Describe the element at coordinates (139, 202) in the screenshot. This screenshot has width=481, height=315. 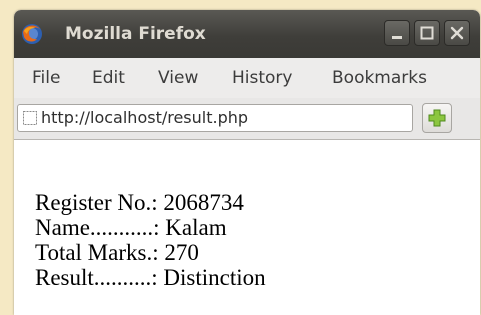
I see `register-number-text: Register No.: 2068734` at that location.